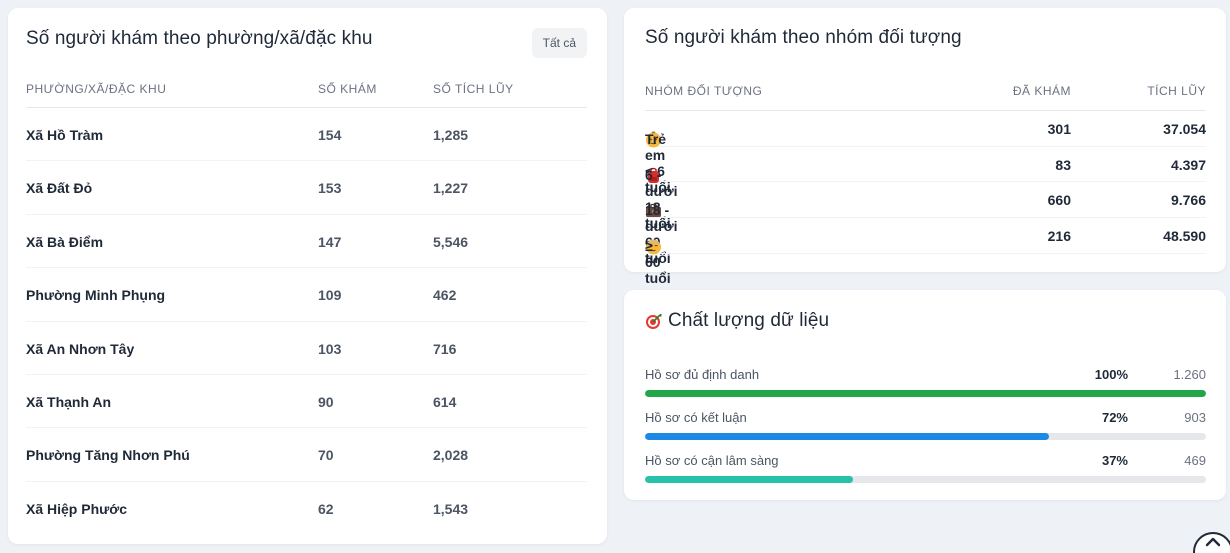  What do you see at coordinates (1059, 200) in the screenshot?
I see `group-visited: 660` at bounding box center [1059, 200].